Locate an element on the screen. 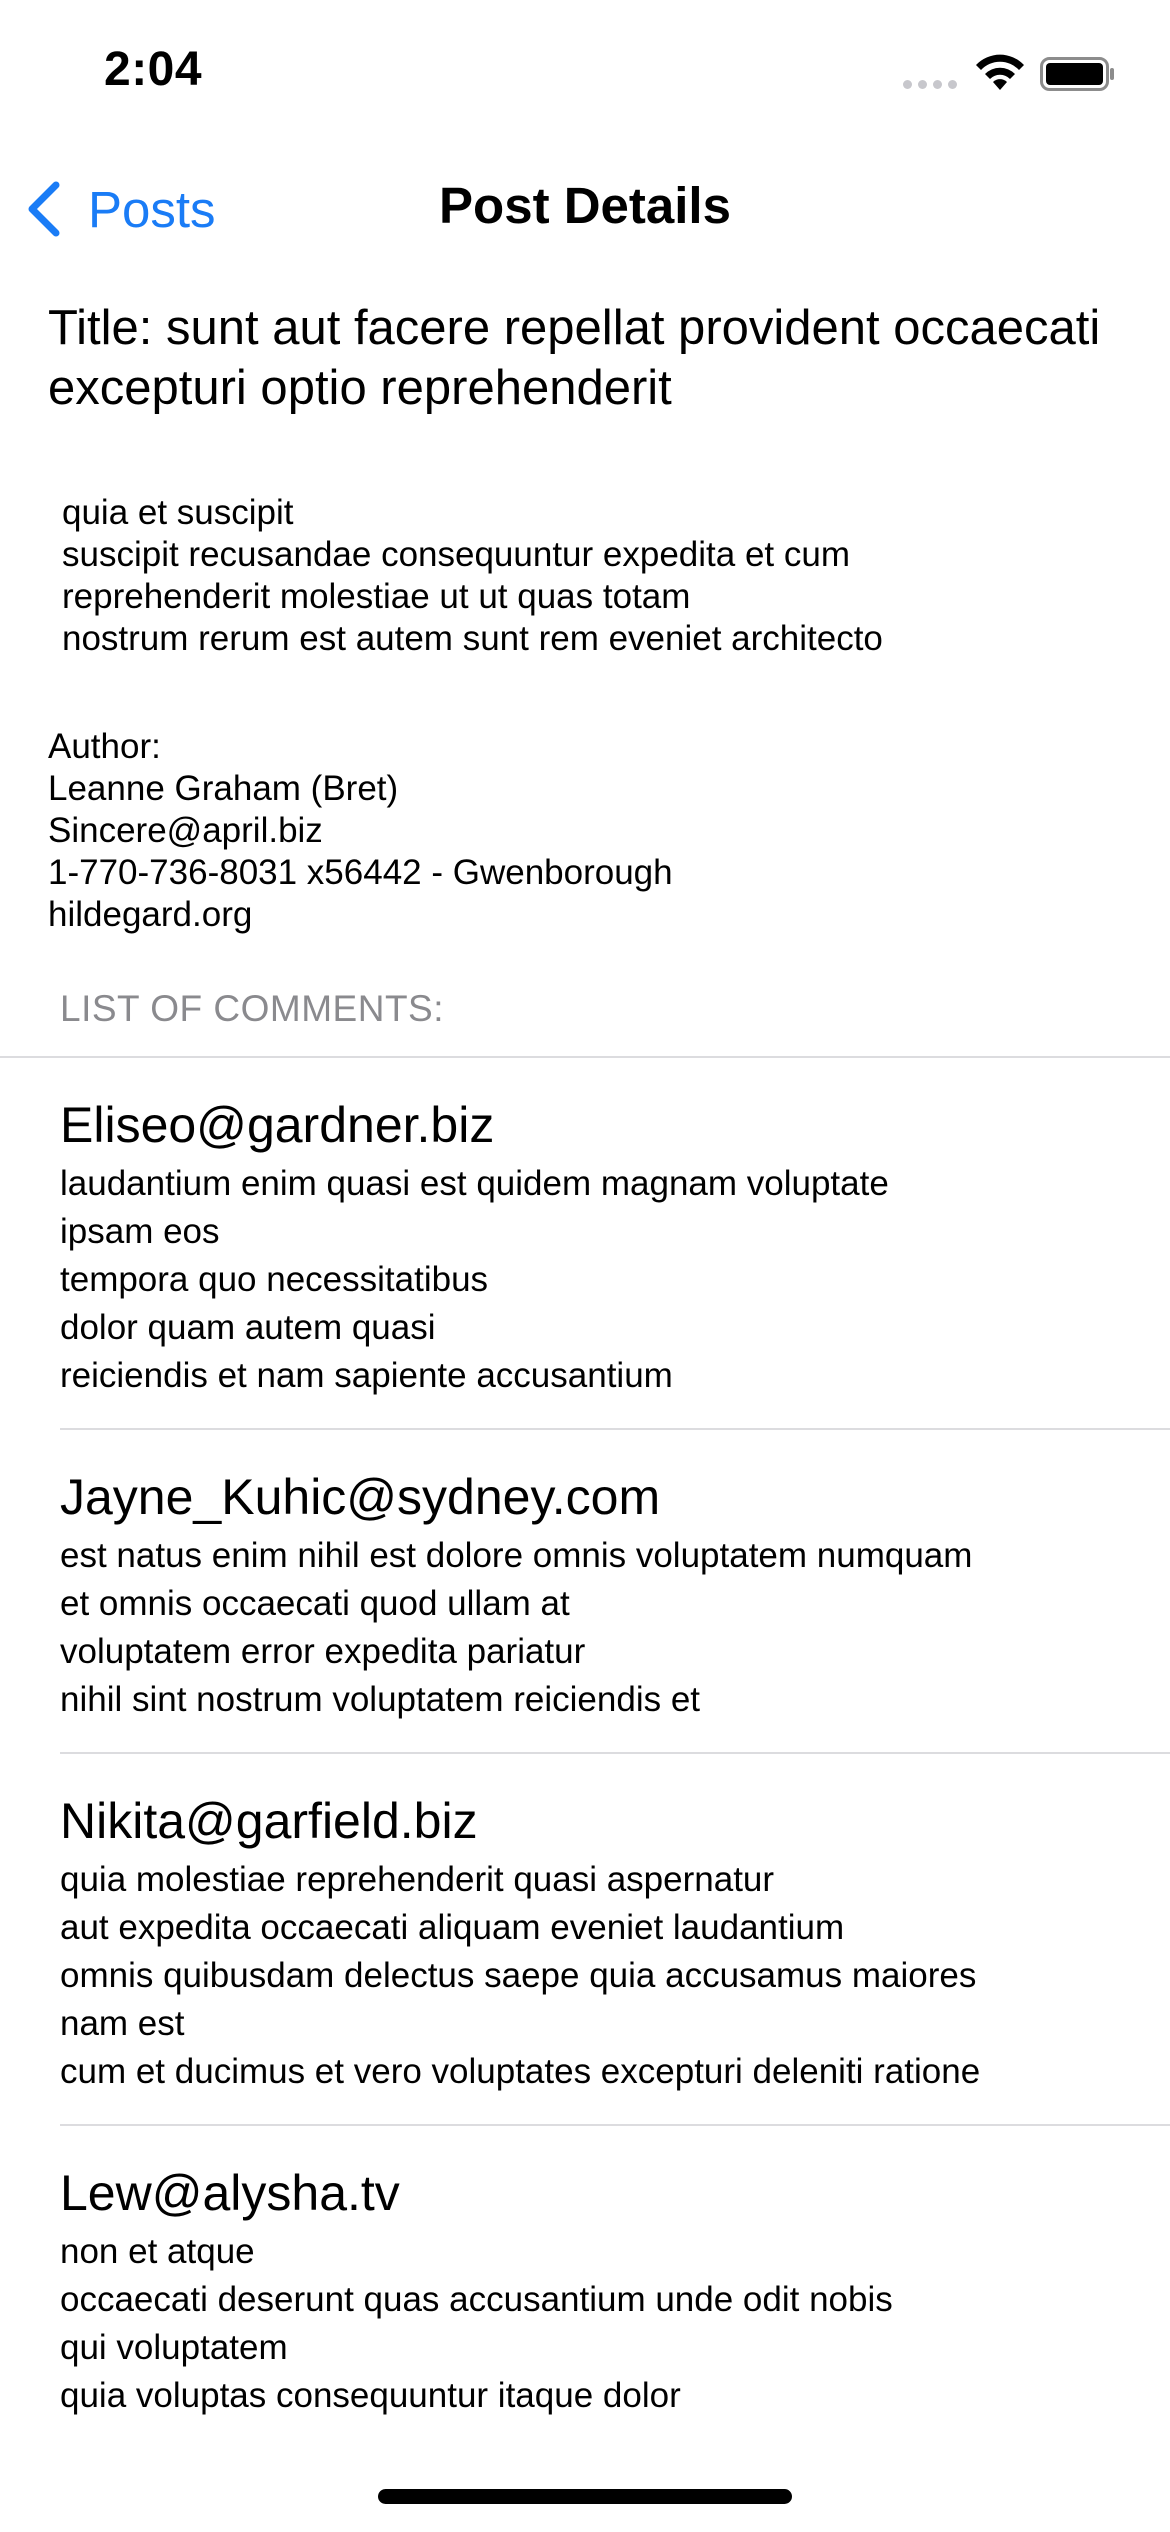 This screenshot has width=1170, height=2532. author-phone-city: 1-770-736-8031 x56442 - Gwenborough is located at coordinates (360, 872).